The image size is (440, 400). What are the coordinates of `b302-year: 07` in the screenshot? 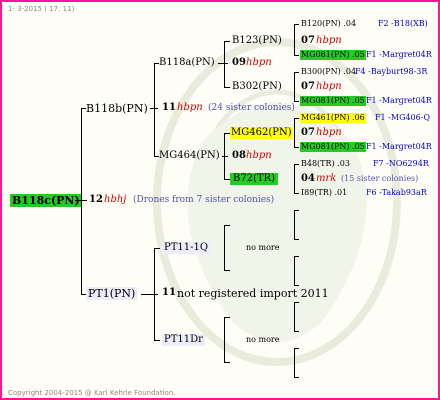 It's located at (308, 86).